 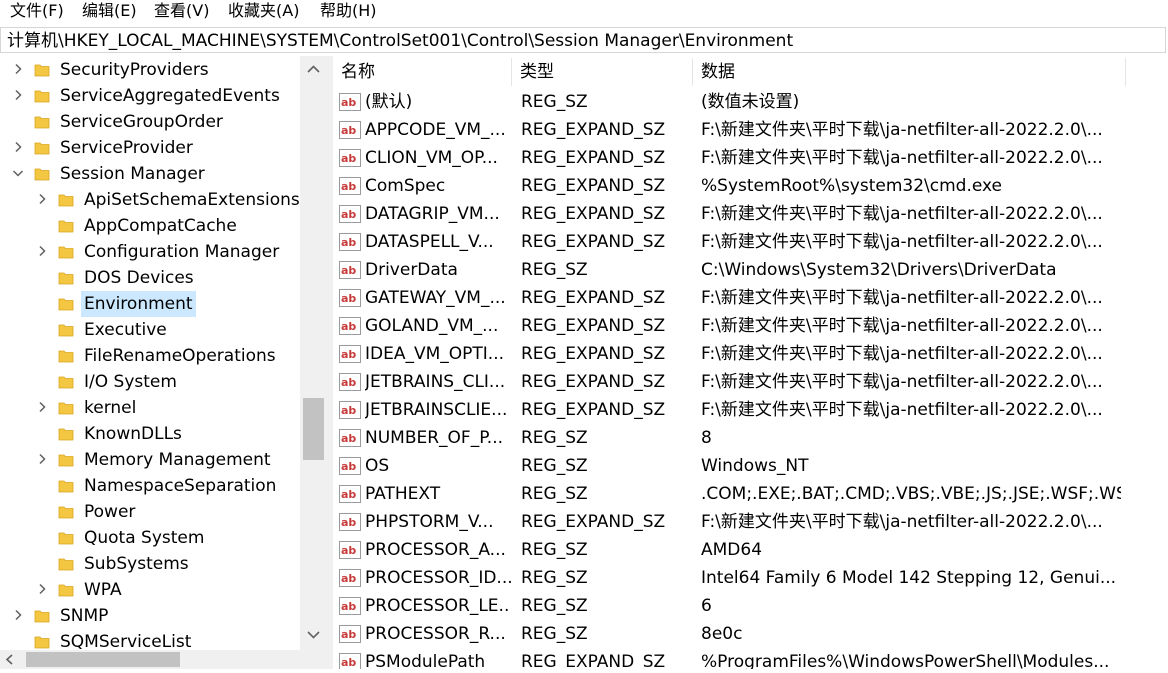 What do you see at coordinates (18, 173) in the screenshot?
I see `chevron-down-icon` at bounding box center [18, 173].